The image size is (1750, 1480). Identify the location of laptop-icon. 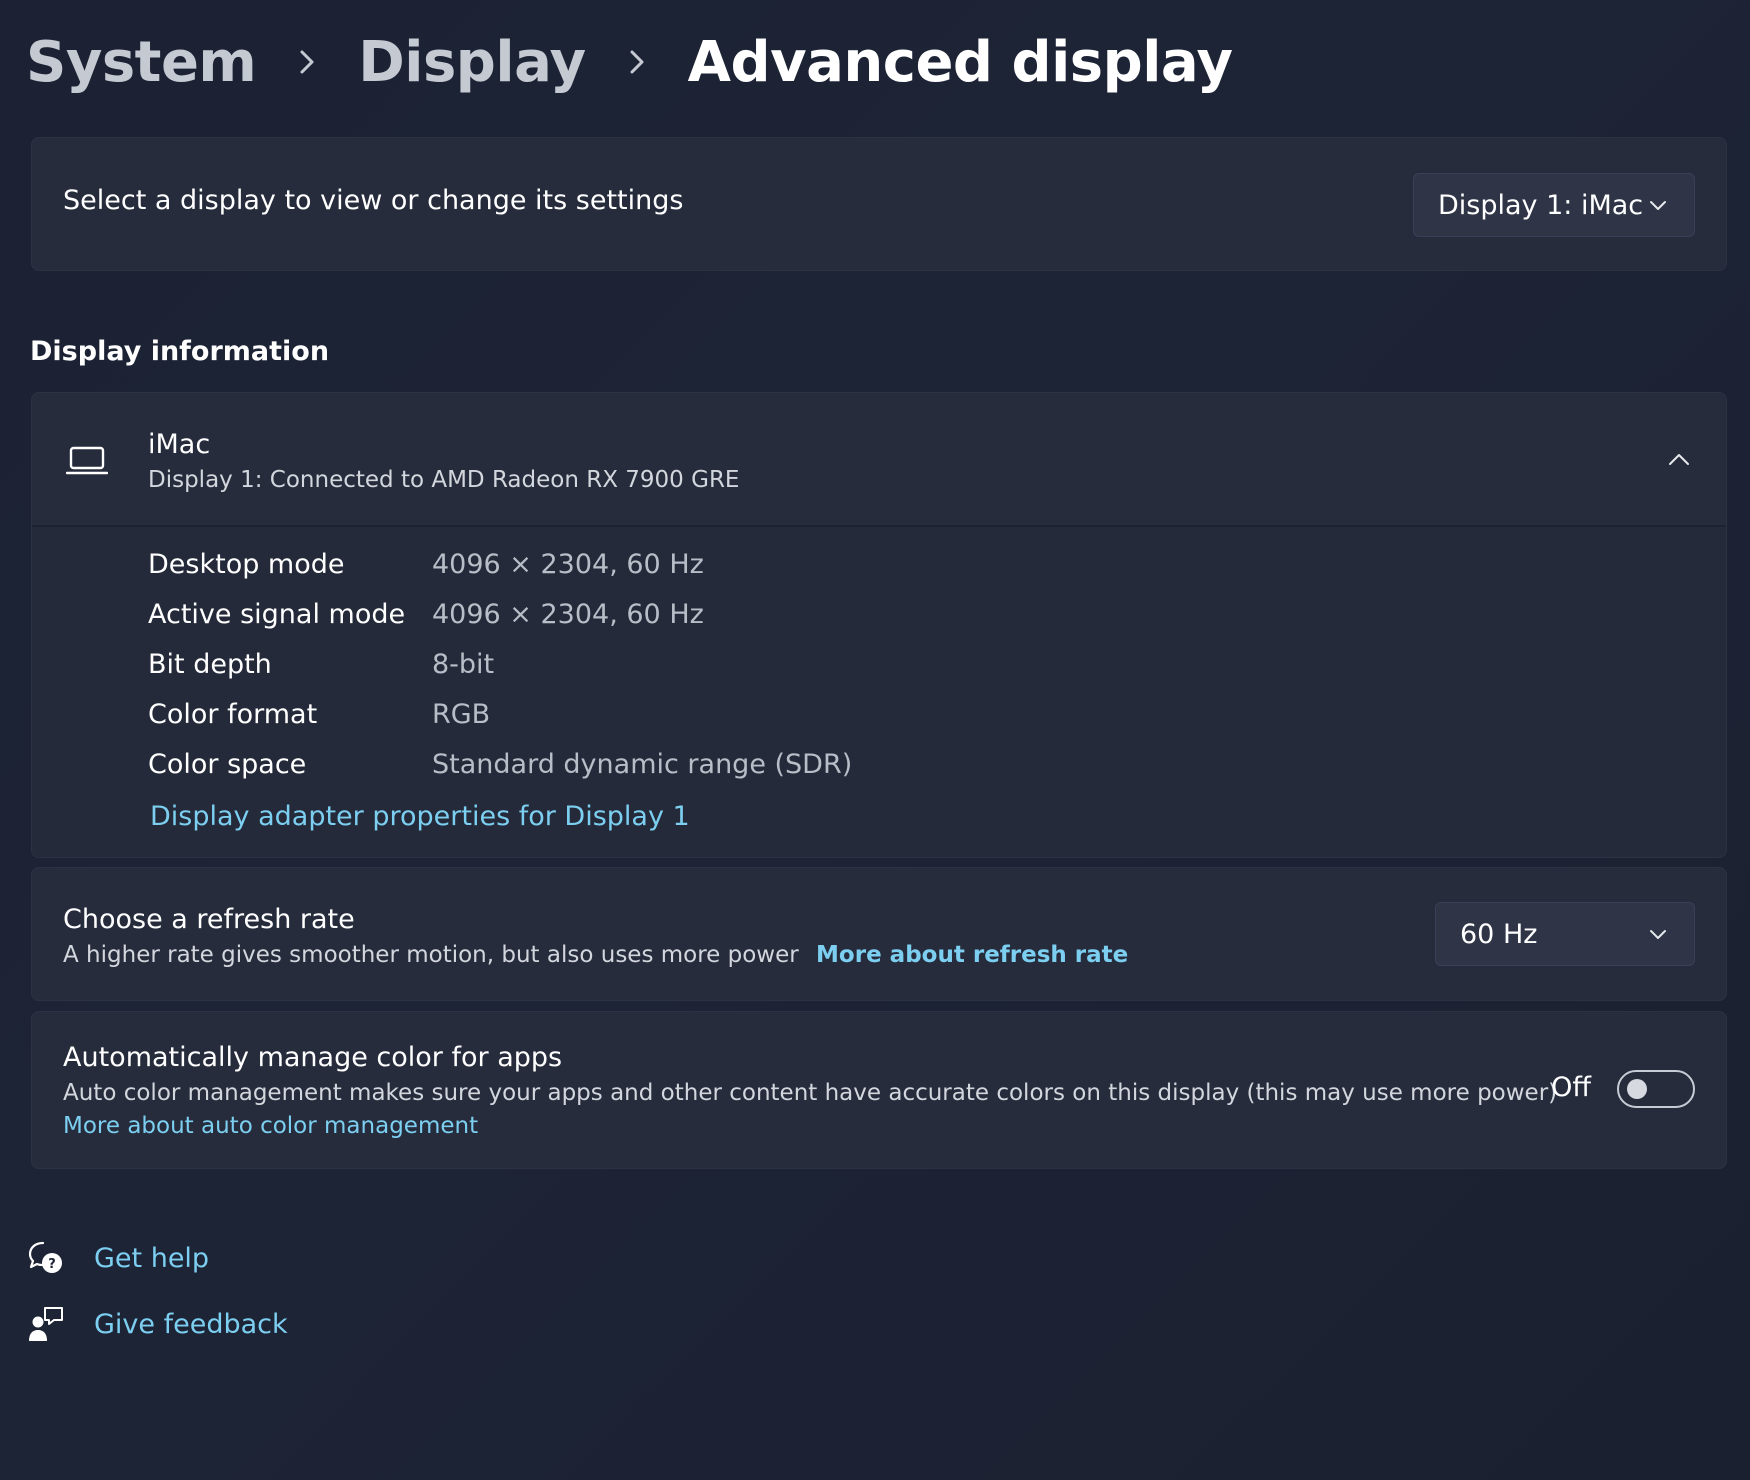
(87, 461).